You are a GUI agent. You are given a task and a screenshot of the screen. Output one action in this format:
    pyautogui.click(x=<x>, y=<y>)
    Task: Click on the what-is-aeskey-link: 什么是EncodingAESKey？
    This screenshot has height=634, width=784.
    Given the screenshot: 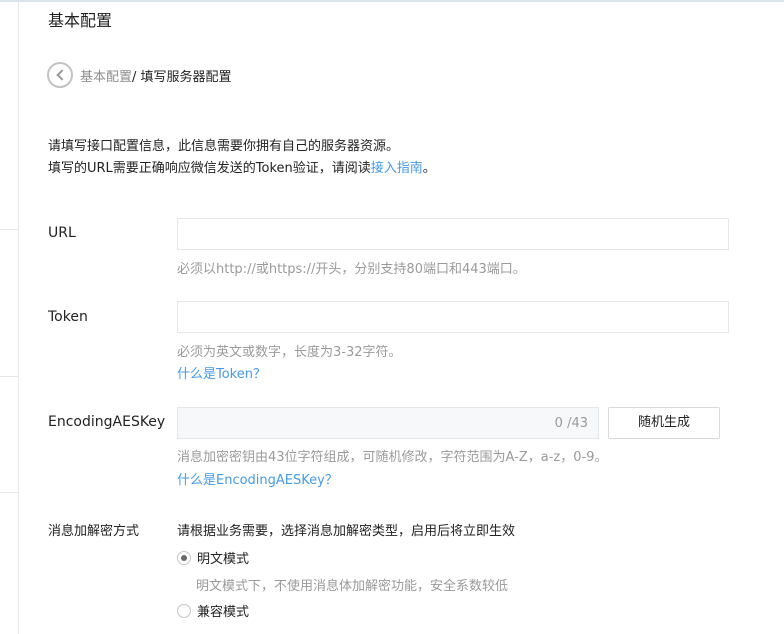 What is the action you would take?
    pyautogui.click(x=257, y=478)
    